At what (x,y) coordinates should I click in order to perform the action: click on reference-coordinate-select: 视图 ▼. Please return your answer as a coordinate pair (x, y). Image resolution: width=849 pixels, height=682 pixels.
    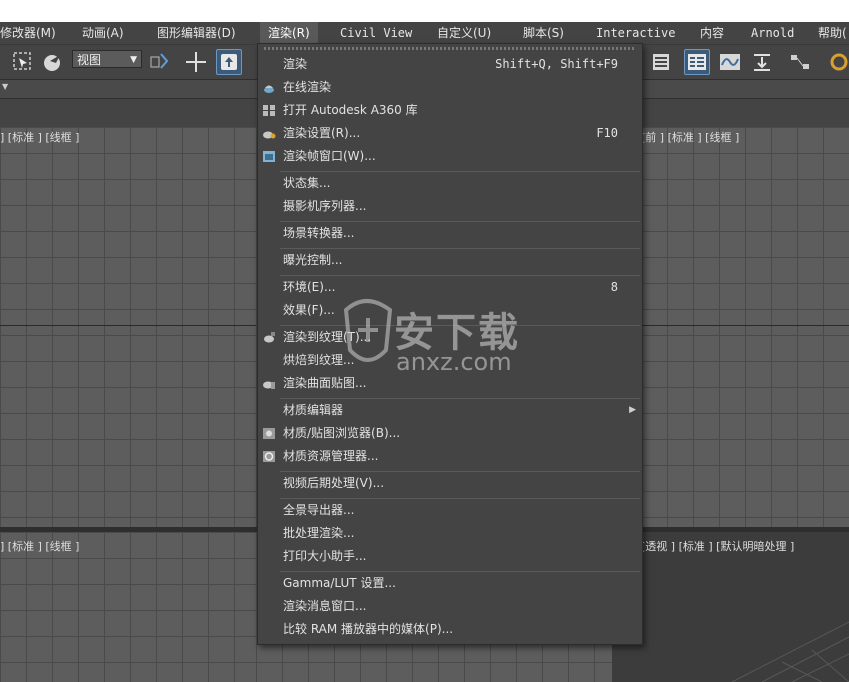
    Looking at the image, I should click on (107, 59).